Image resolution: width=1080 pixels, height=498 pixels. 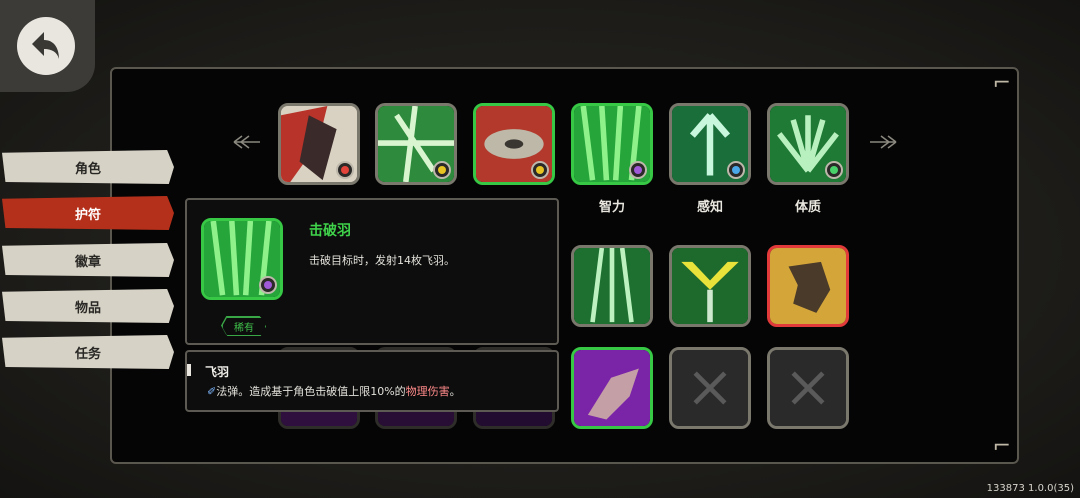 What do you see at coordinates (319, 144) in the screenshot?
I see `strength-amulet-slot` at bounding box center [319, 144].